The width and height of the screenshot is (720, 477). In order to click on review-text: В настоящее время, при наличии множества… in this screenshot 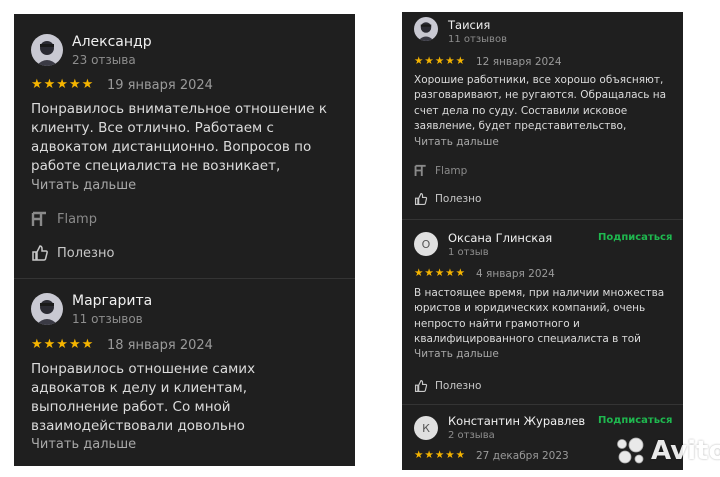, I will do `click(539, 316)`.